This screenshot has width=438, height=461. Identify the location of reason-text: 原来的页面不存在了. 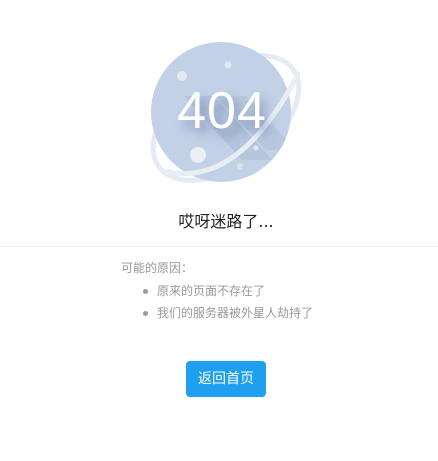
(211, 291).